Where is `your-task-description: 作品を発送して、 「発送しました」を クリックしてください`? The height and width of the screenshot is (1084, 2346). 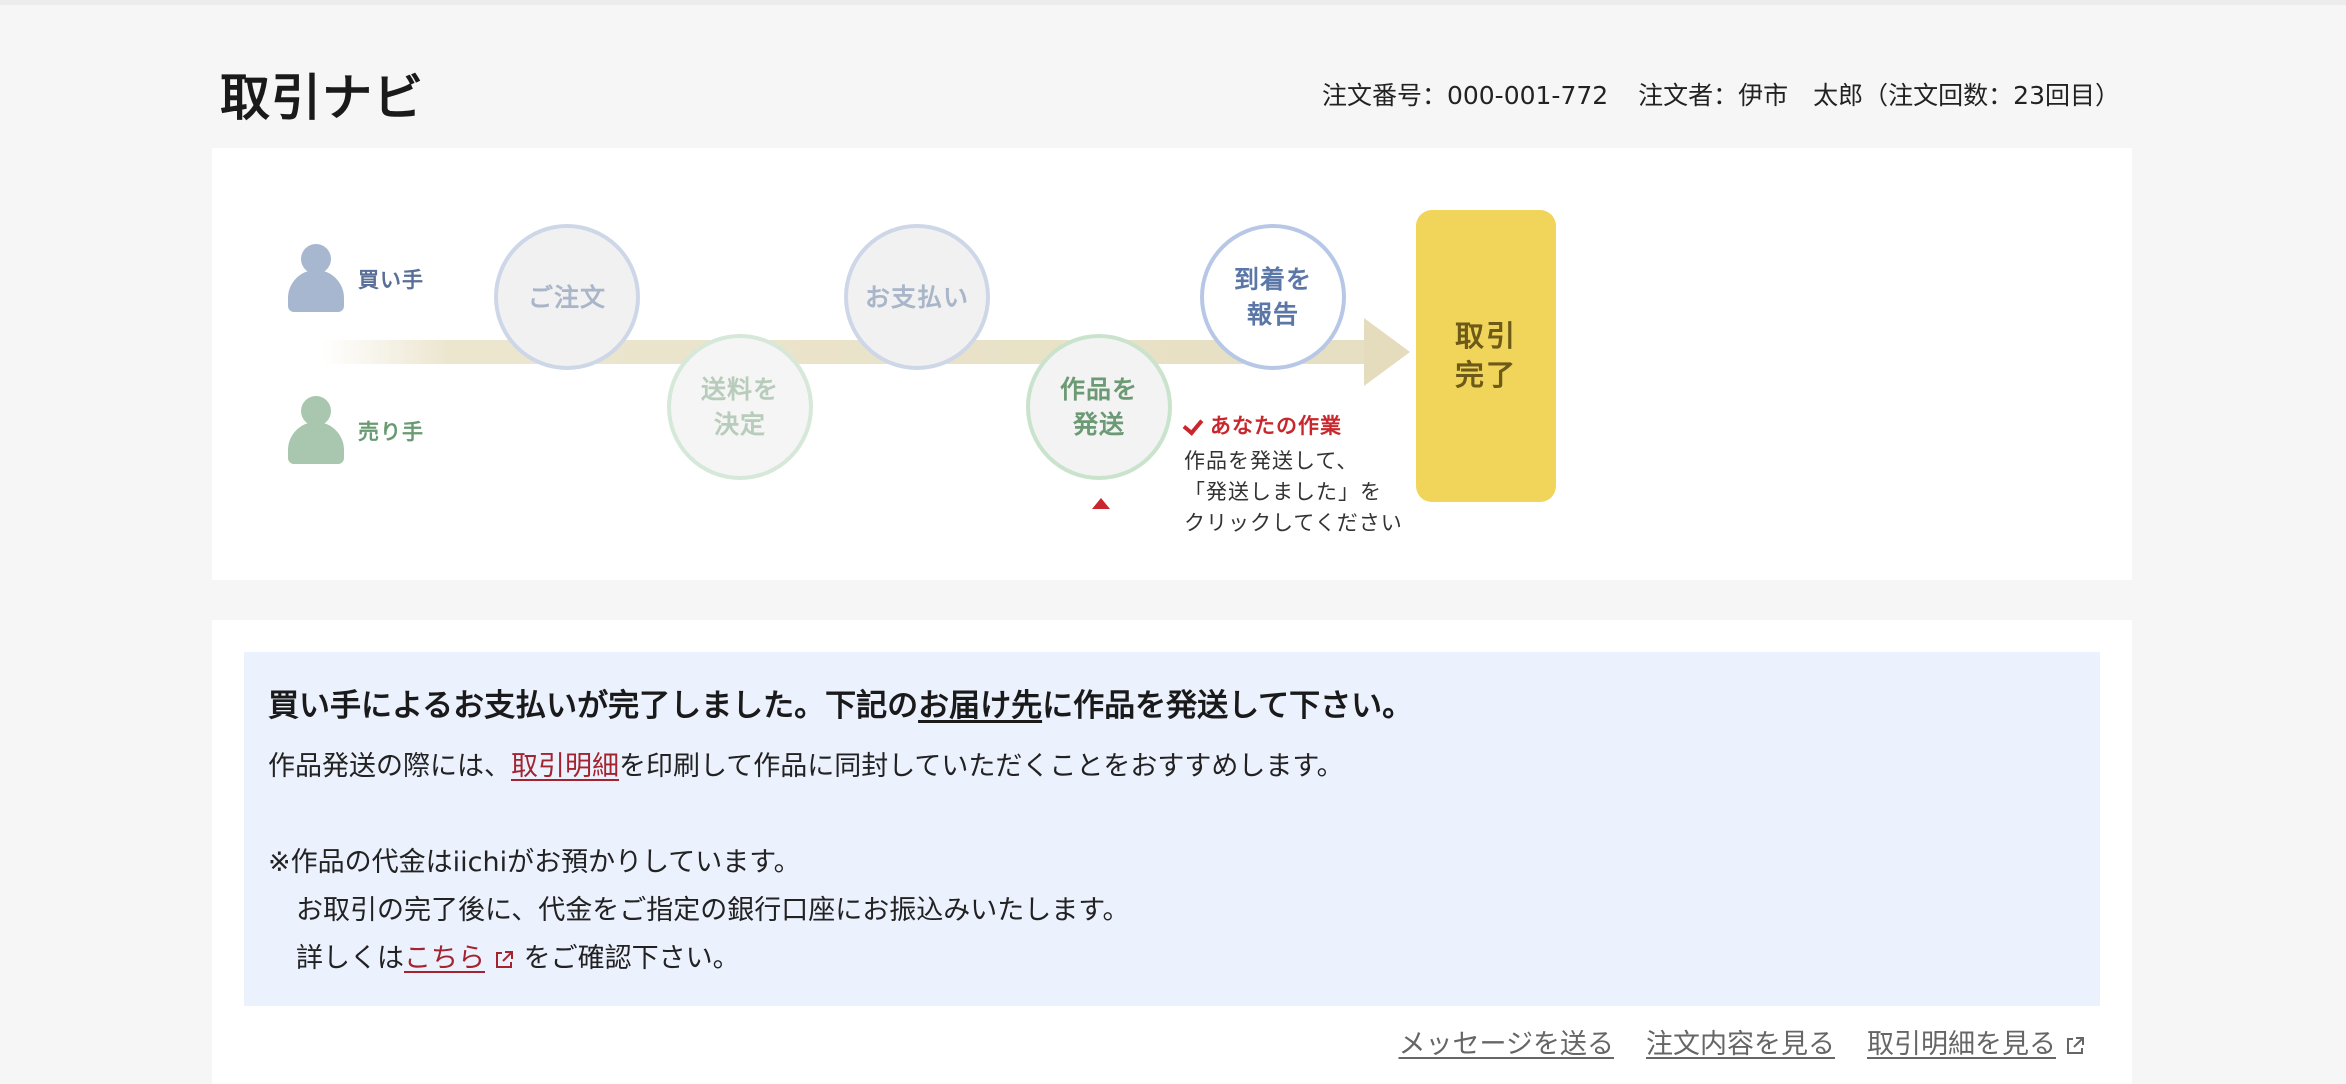
your-task-description: 作品を発送して、 「発送しました」を クリックしてください is located at coordinates (1293, 492).